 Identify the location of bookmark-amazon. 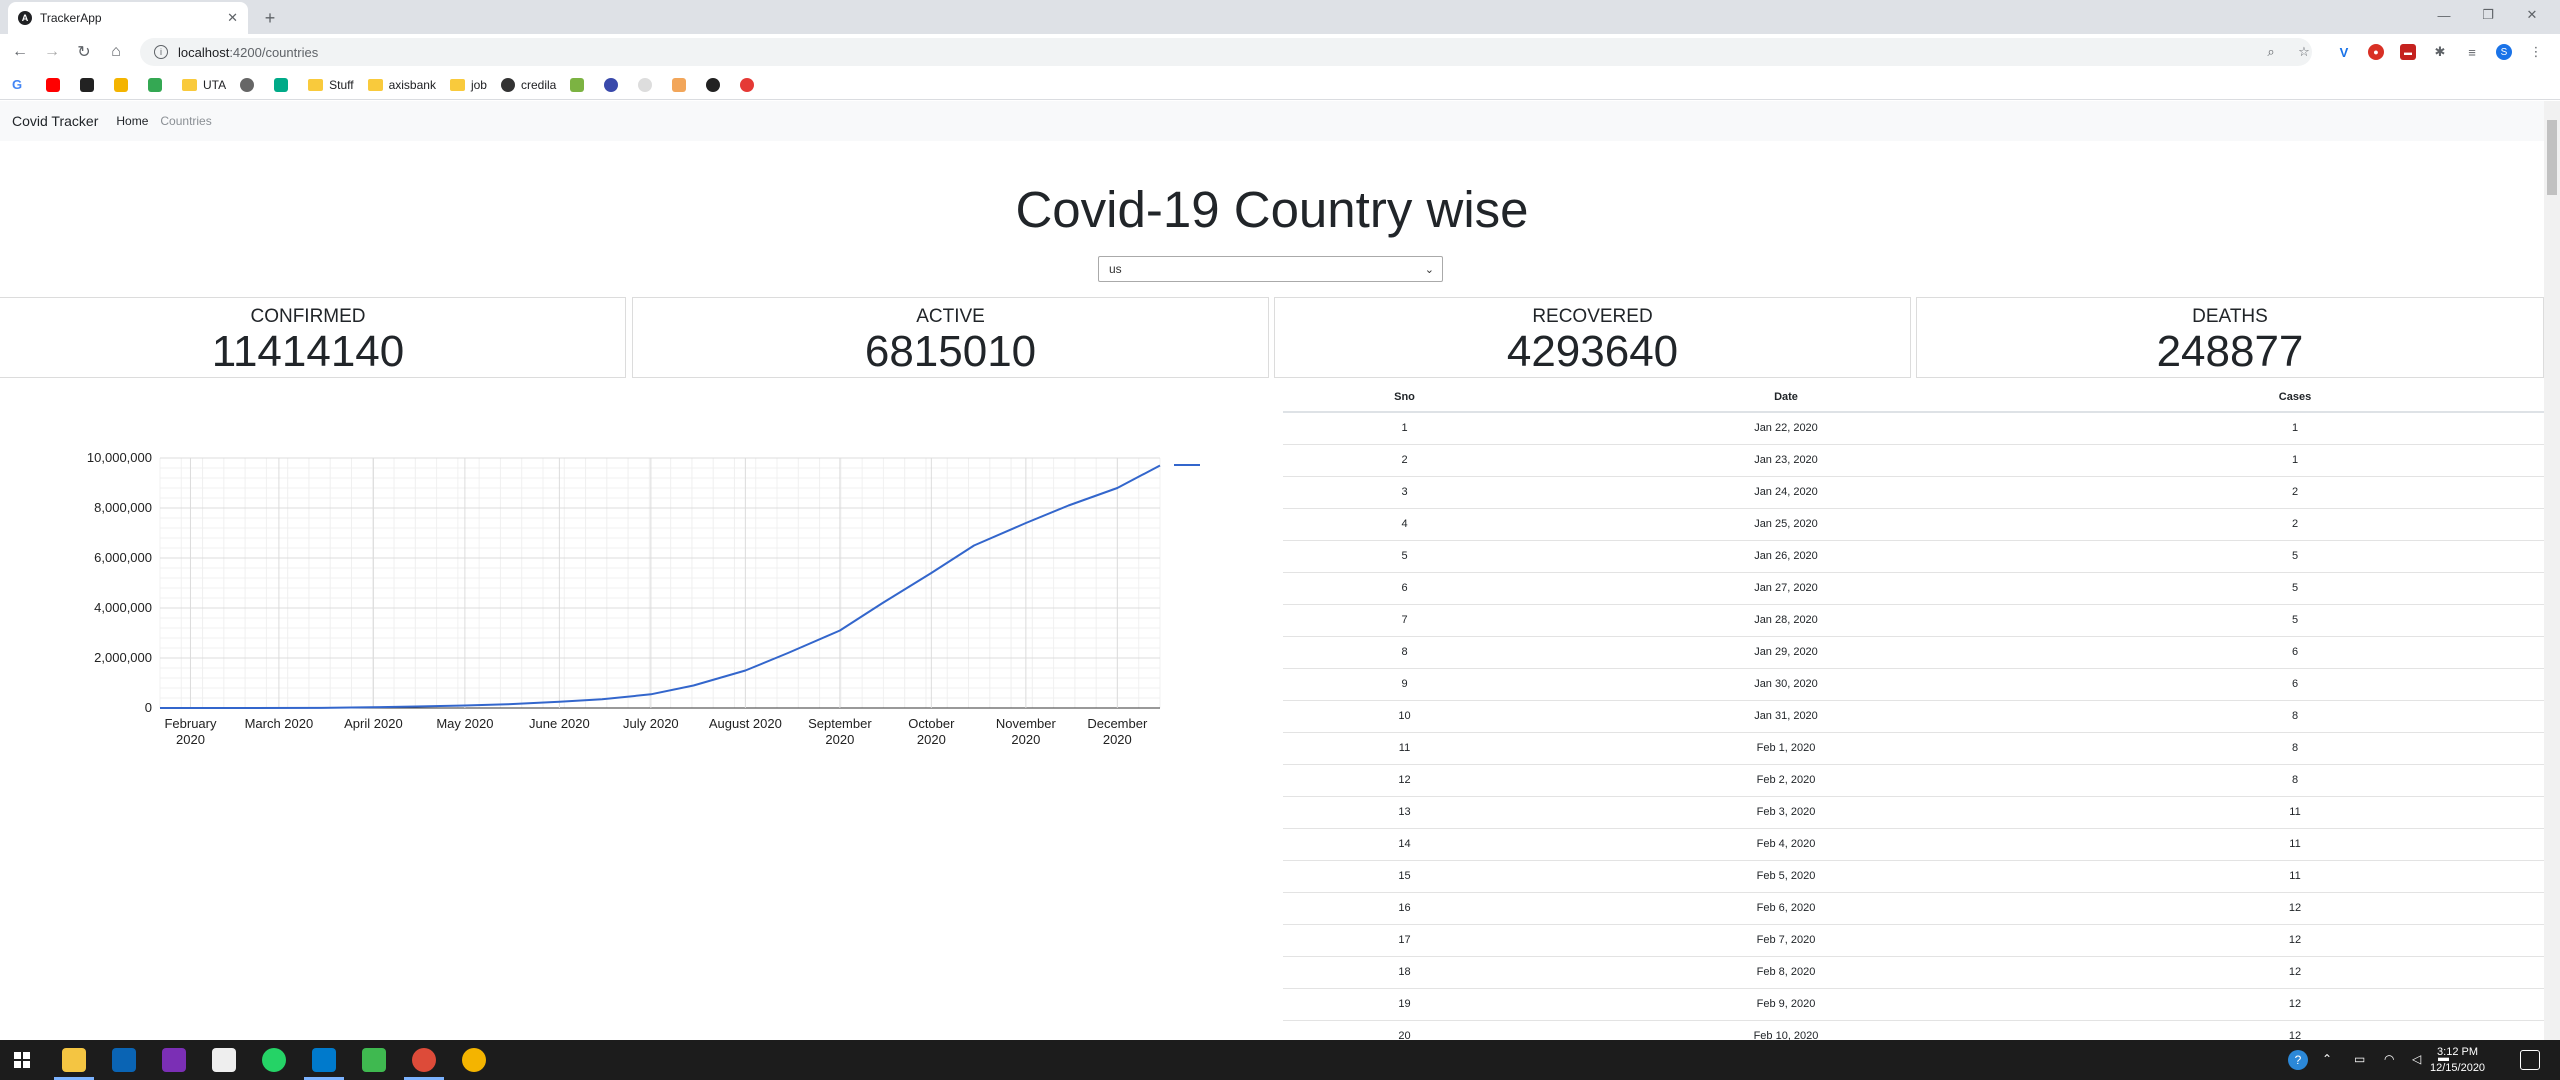
(90, 84).